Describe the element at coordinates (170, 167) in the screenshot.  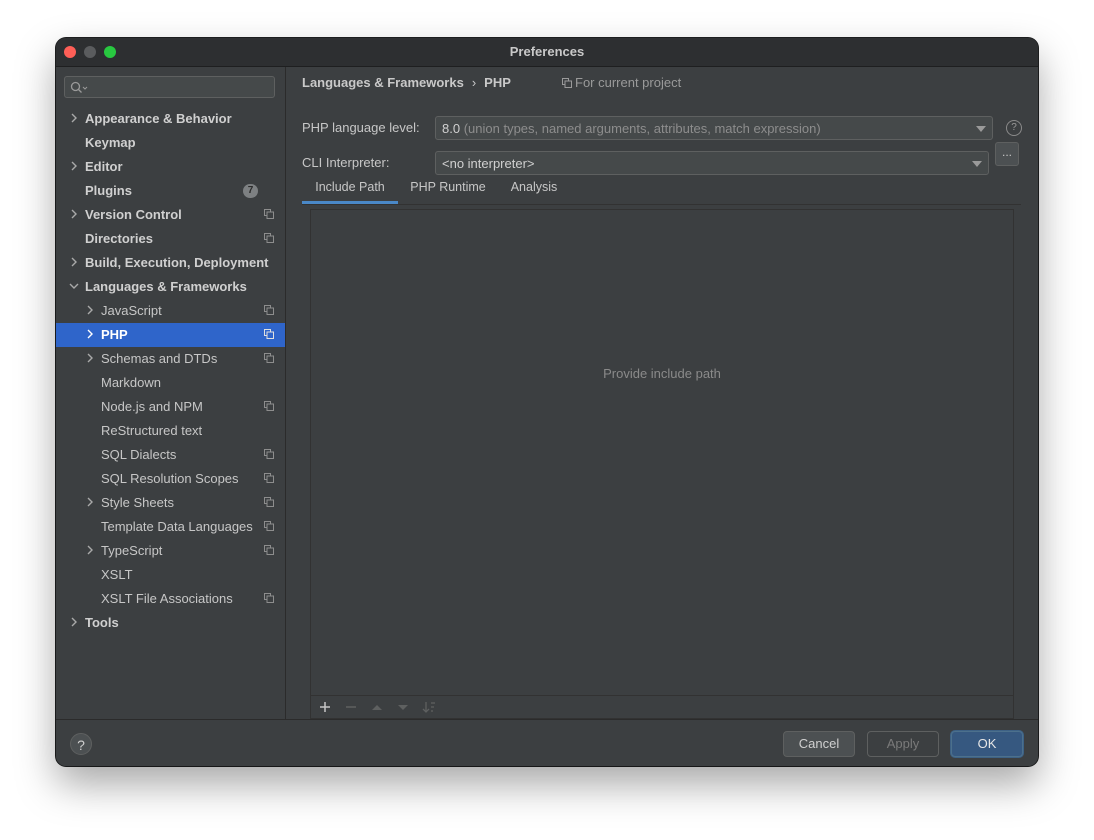
I see `sidebar-item-editor: Editor` at that location.